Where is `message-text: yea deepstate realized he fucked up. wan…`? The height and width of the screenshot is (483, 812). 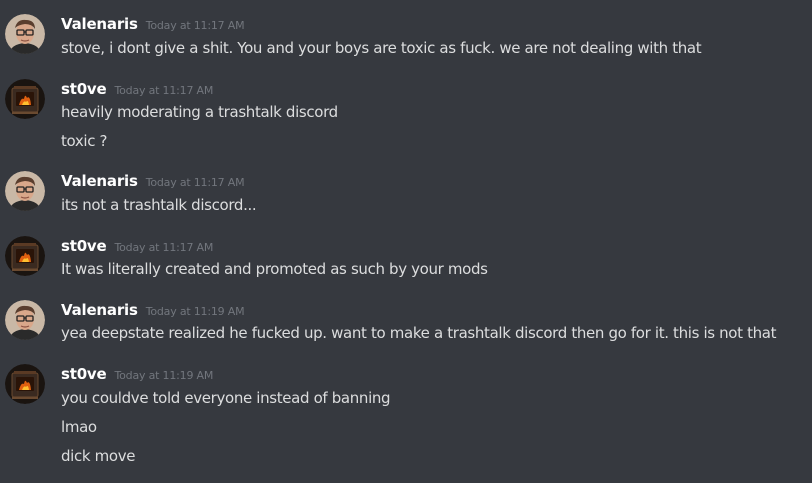
message-text: yea deepstate realized he fucked up. wan… is located at coordinates (419, 333).